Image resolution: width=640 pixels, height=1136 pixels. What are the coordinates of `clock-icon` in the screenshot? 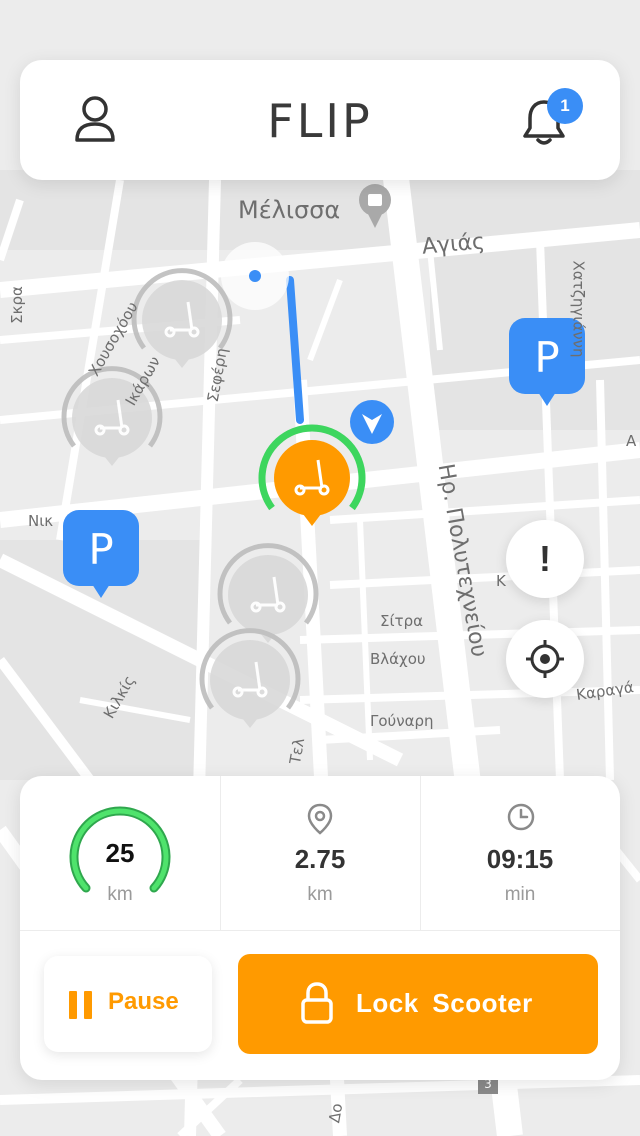 It's located at (521, 817).